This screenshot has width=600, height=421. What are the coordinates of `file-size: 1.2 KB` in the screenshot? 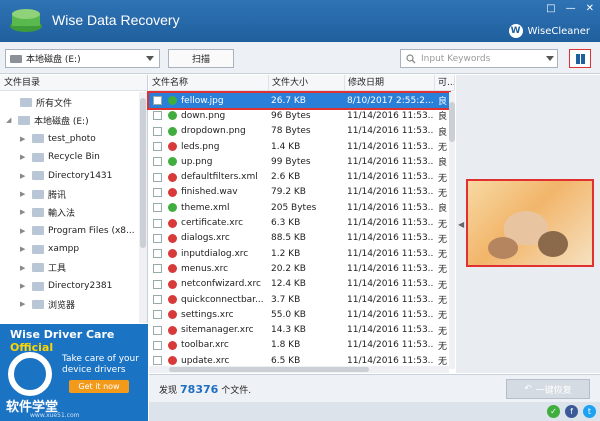 It's located at (286, 253).